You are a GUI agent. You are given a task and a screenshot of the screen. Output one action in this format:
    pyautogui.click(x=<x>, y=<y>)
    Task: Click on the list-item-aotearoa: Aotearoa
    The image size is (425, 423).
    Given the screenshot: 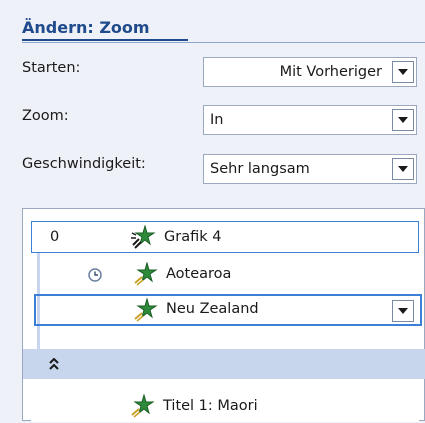 What is the action you would take?
    pyautogui.click(x=228, y=275)
    